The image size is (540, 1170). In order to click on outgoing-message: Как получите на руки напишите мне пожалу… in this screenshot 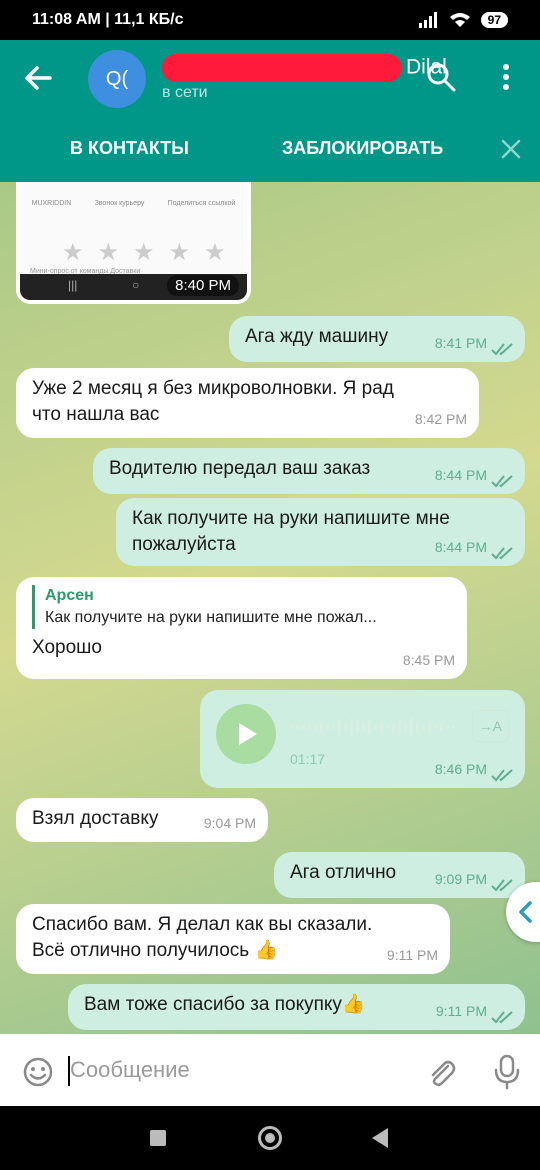, I will do `click(320, 532)`.